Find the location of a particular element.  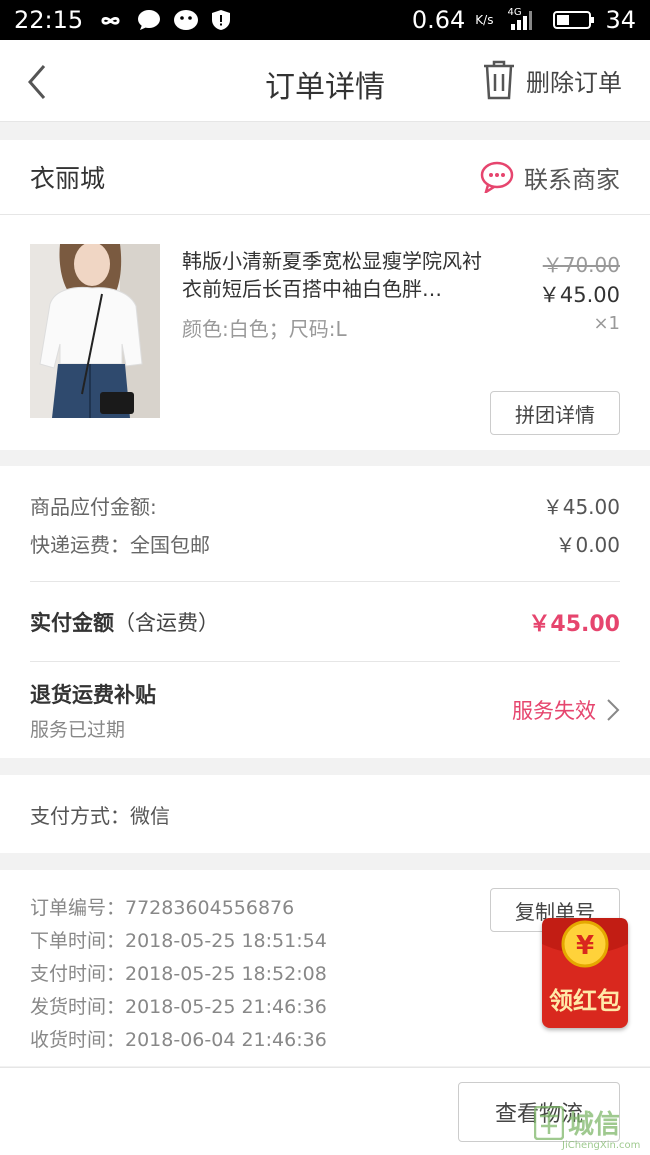

delete-order-button: 删除订单 is located at coordinates (552, 80).